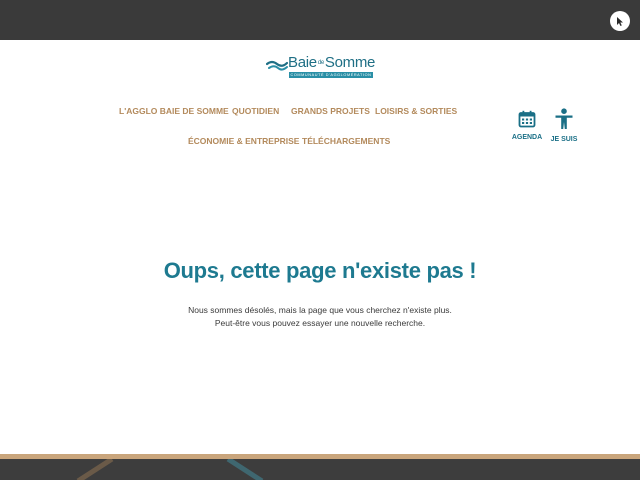 Image resolution: width=640 pixels, height=480 pixels. I want to click on footer, so click(320, 469).